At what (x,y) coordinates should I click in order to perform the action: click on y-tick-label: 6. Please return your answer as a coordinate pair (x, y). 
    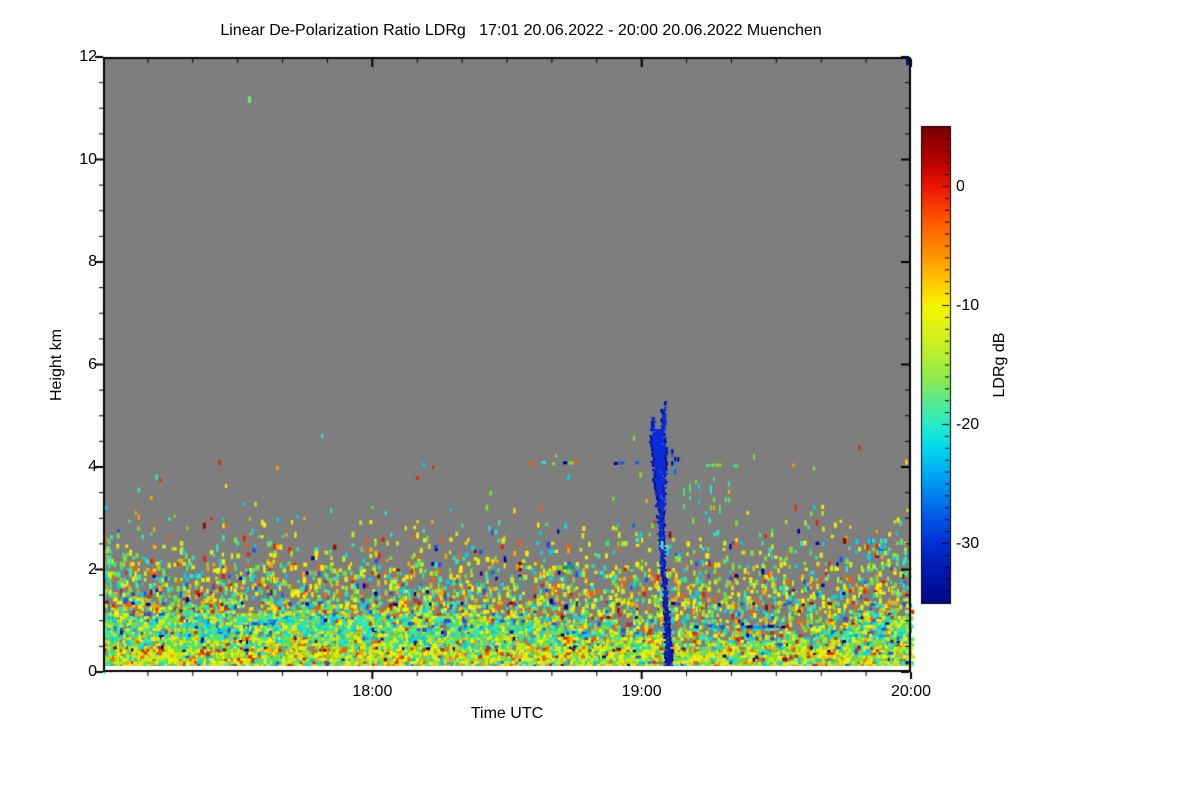
    Looking at the image, I should click on (92, 364).